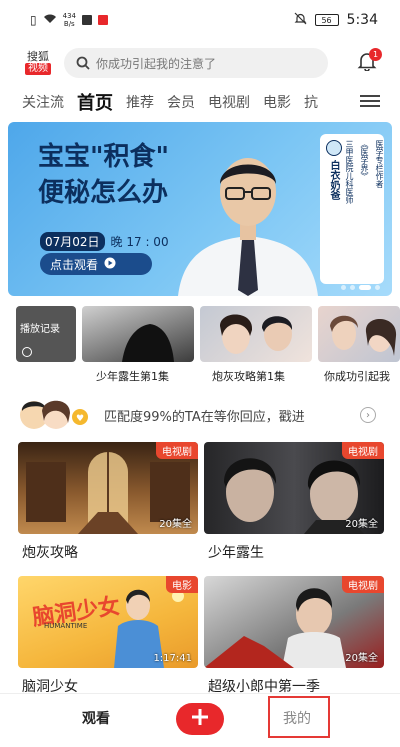 This screenshot has width=400, height=747. What do you see at coordinates (172, 658) in the screenshot?
I see `card-duration-3: 1:17:41` at bounding box center [172, 658].